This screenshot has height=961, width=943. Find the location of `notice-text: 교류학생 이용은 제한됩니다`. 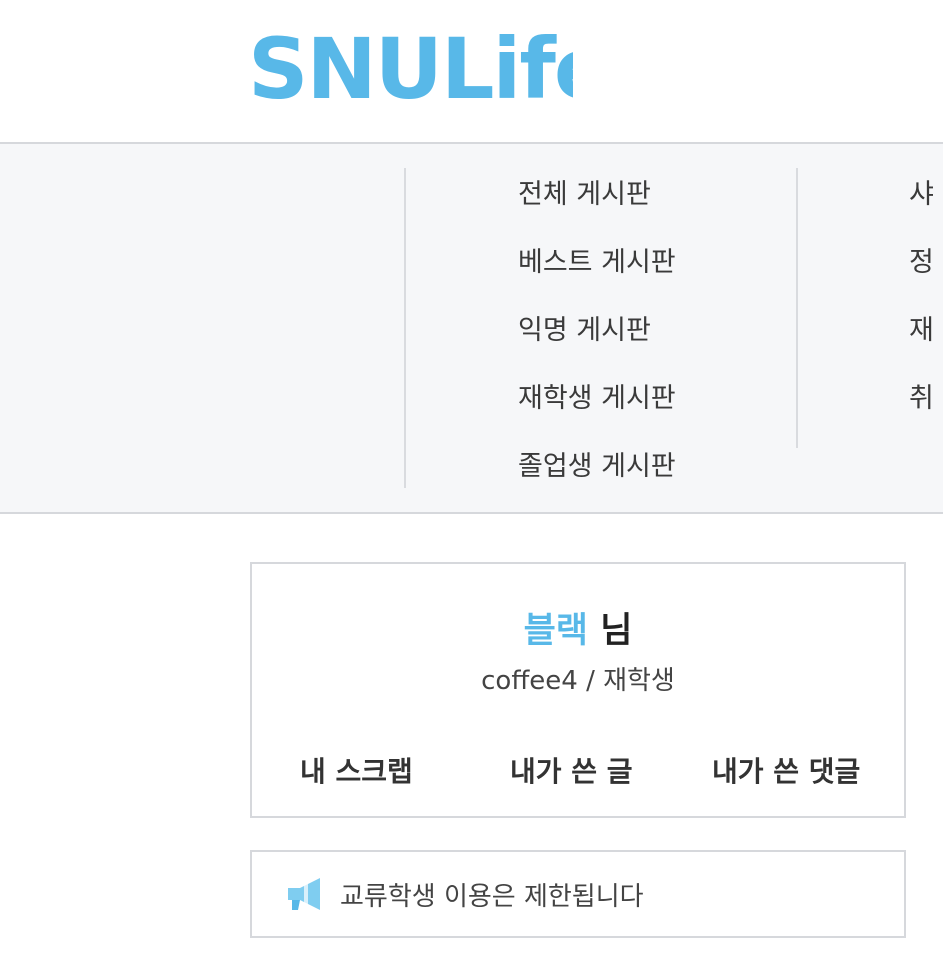

notice-text: 교류학생 이용은 제한됩니다 is located at coordinates (492, 897).